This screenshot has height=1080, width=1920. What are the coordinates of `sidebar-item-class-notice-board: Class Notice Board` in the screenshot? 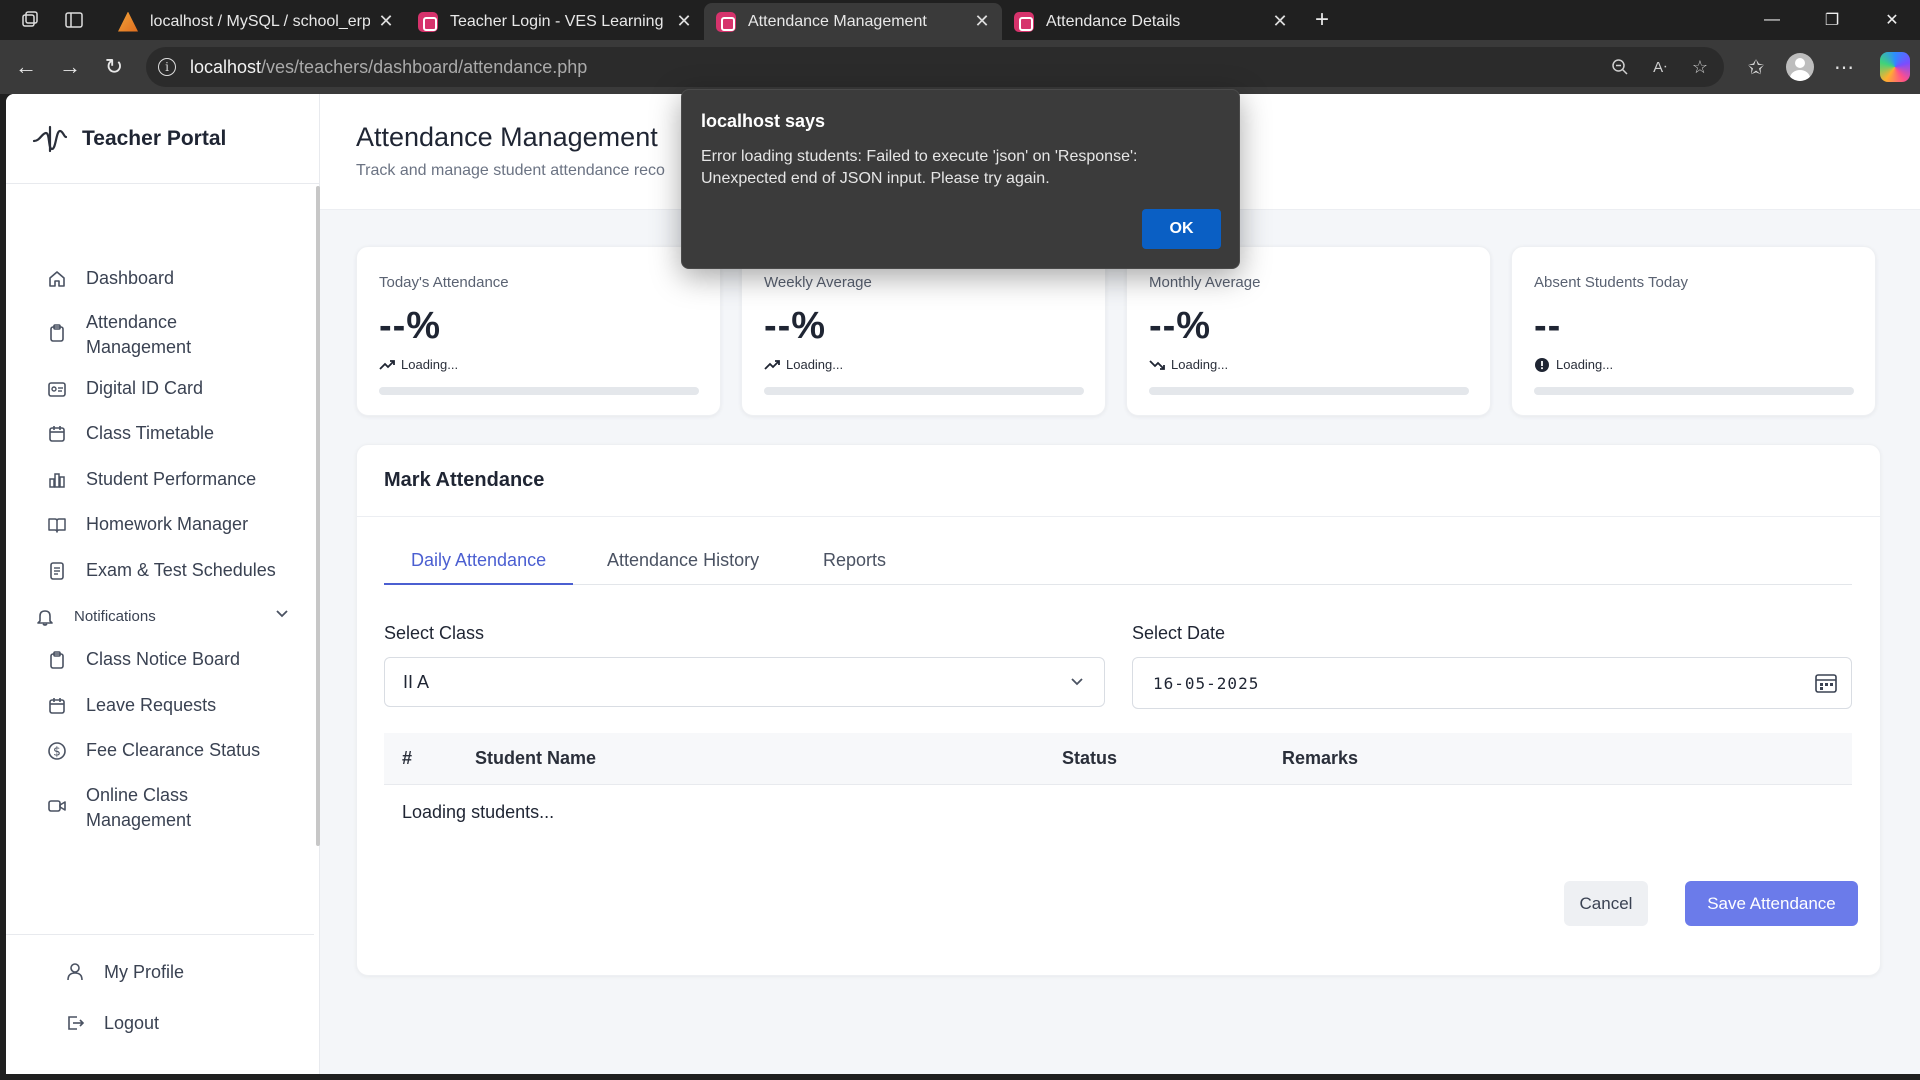 It's located at (143, 659).